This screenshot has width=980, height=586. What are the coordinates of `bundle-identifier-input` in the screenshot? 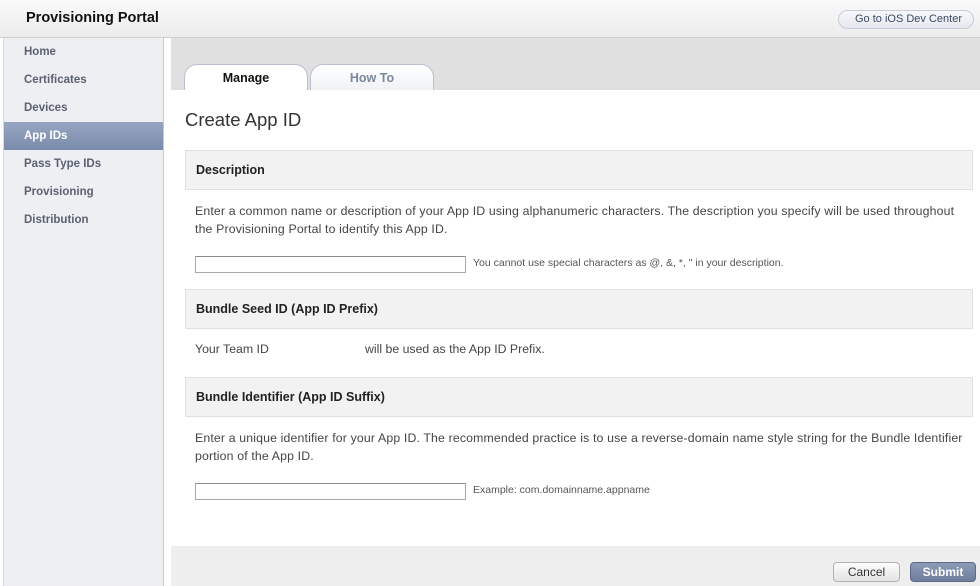 It's located at (330, 491).